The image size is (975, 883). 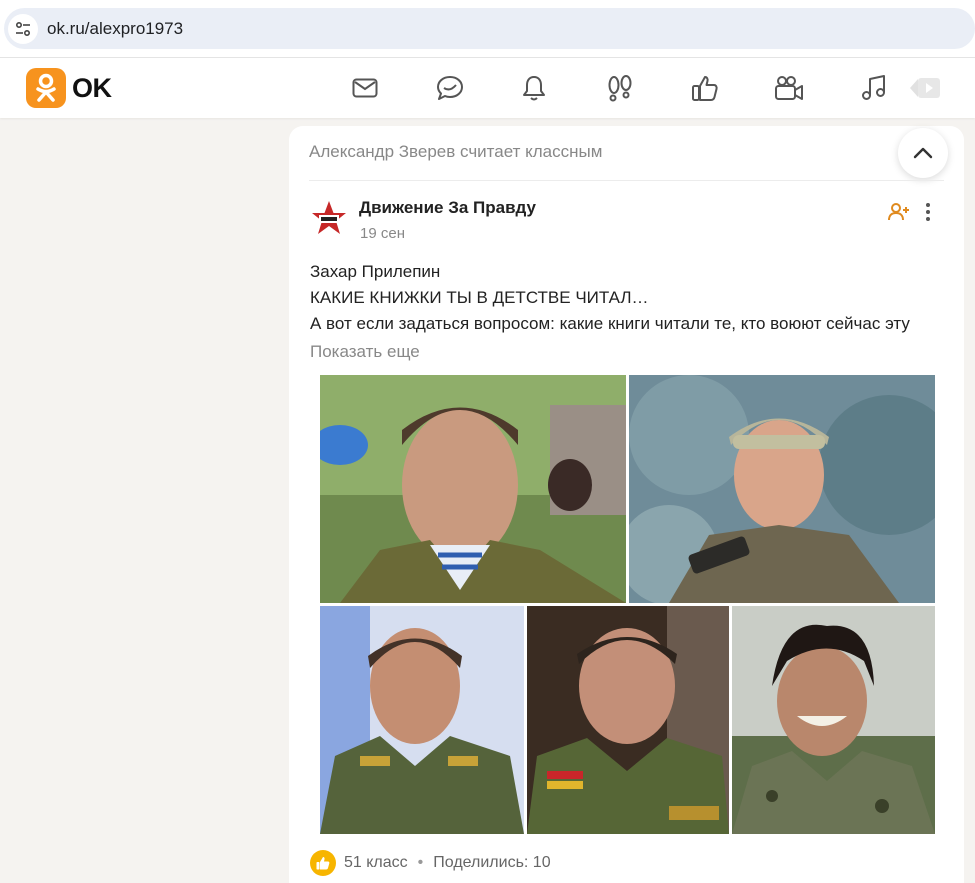 I want to click on class-like-icon, so click(x=323, y=863).